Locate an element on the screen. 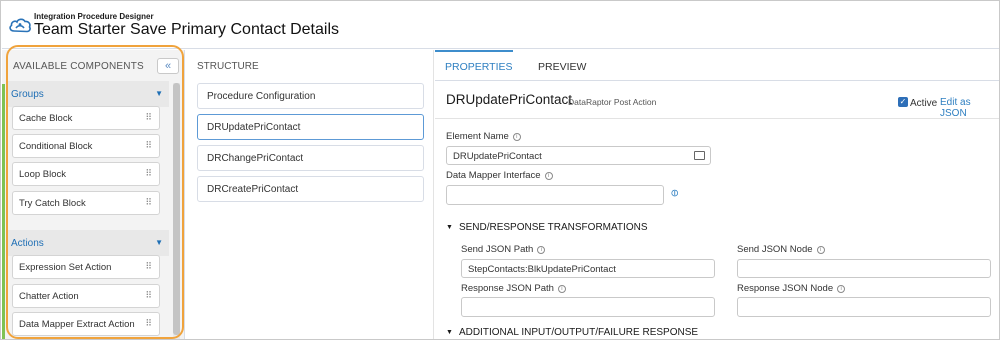  structure-item-drchangepricontact: DRChangePriContact is located at coordinates (310, 158).